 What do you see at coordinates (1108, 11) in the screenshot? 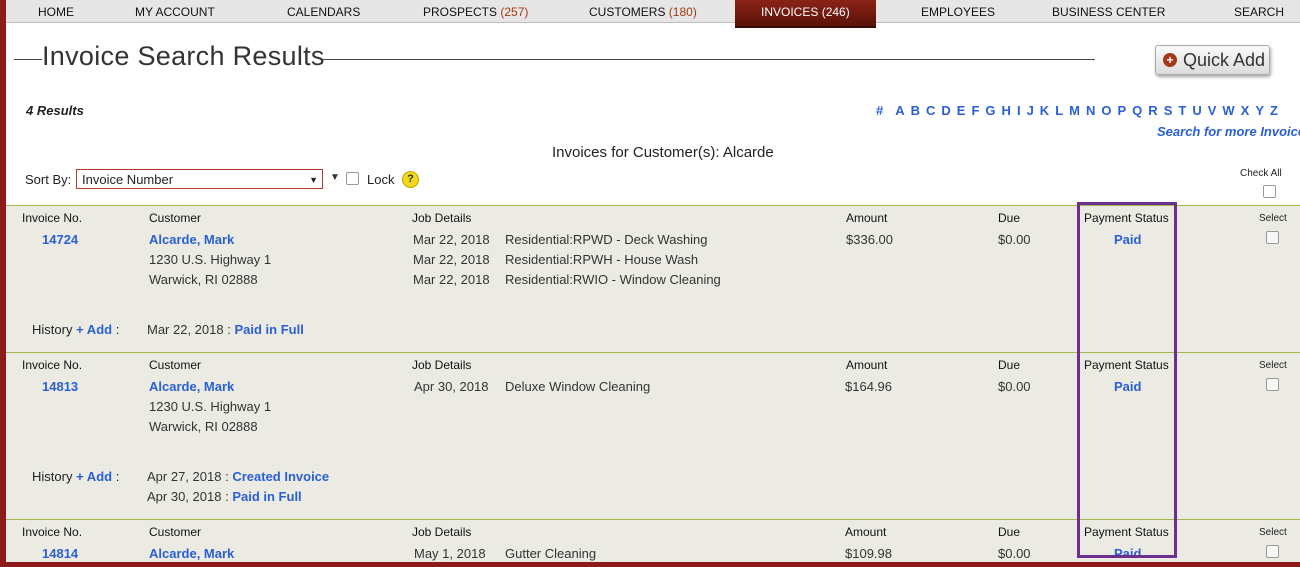
I see `nav-business-center: BUSINESS CENTER` at bounding box center [1108, 11].